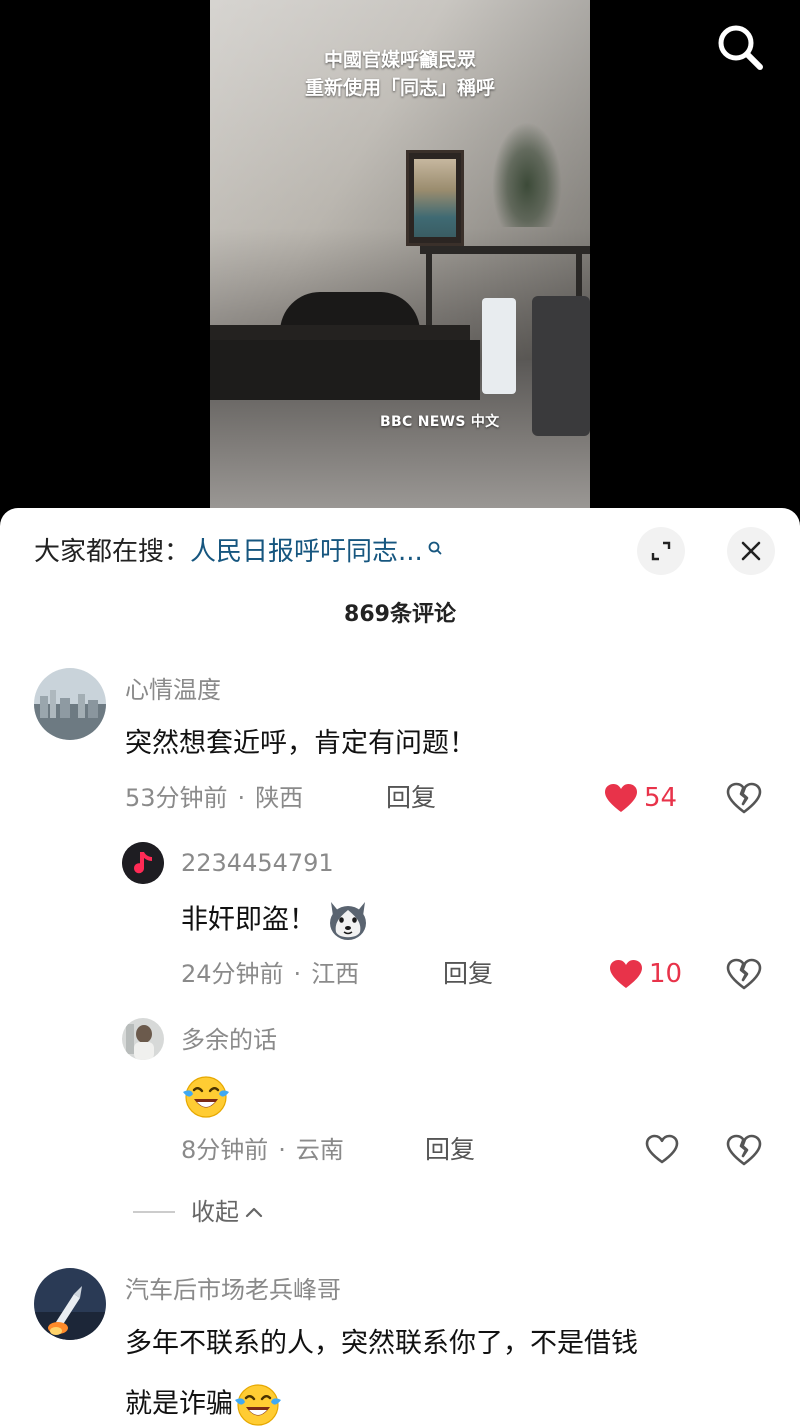 This screenshot has width=800, height=1428. What do you see at coordinates (399, 60) in the screenshot?
I see `video-caption-line1: 中國官媒呼籲民眾` at bounding box center [399, 60].